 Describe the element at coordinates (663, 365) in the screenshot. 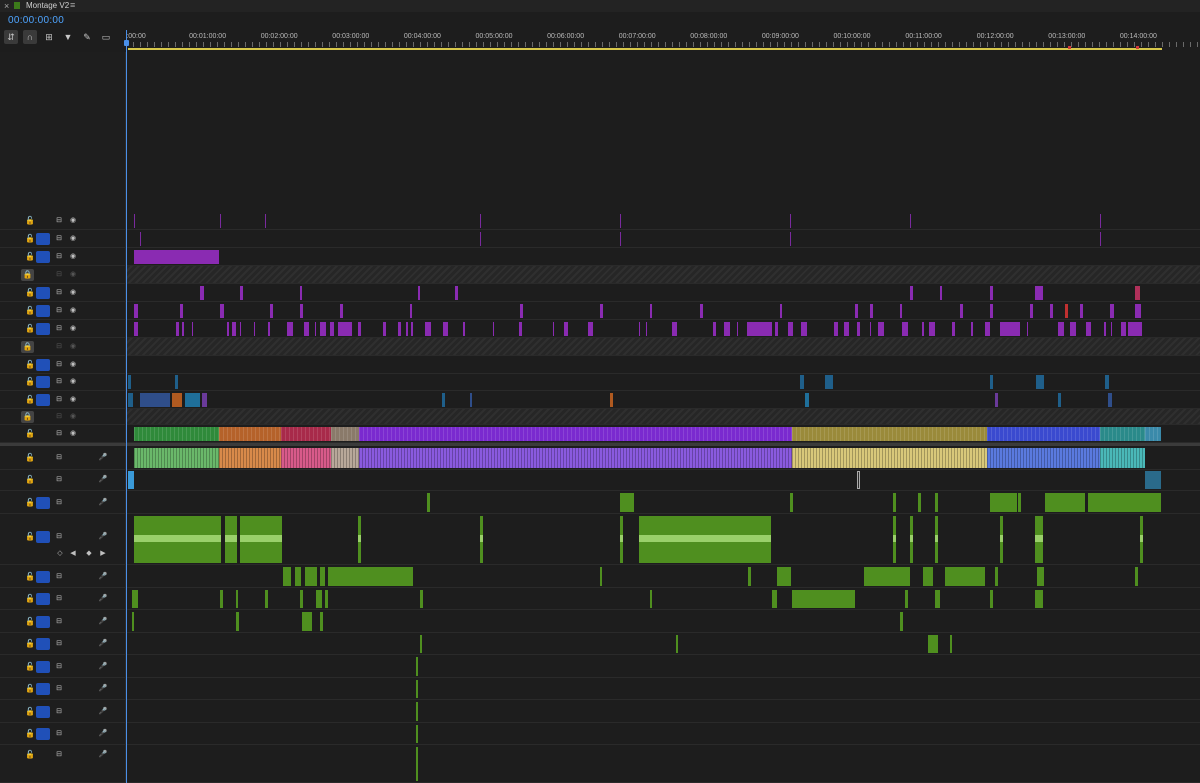

I see `video-track-v5` at that location.